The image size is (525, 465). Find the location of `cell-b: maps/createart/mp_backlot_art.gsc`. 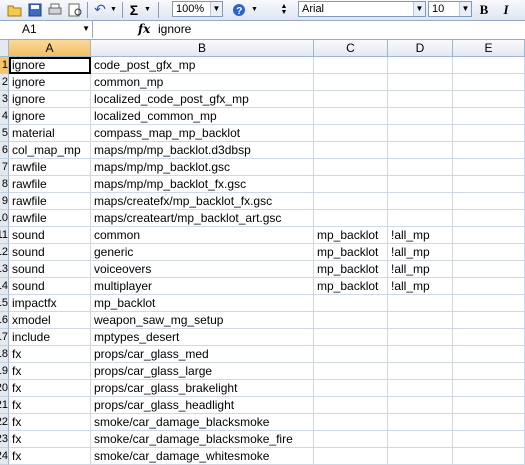

cell-b: maps/createart/mp_backlot_art.gsc is located at coordinates (202, 218).